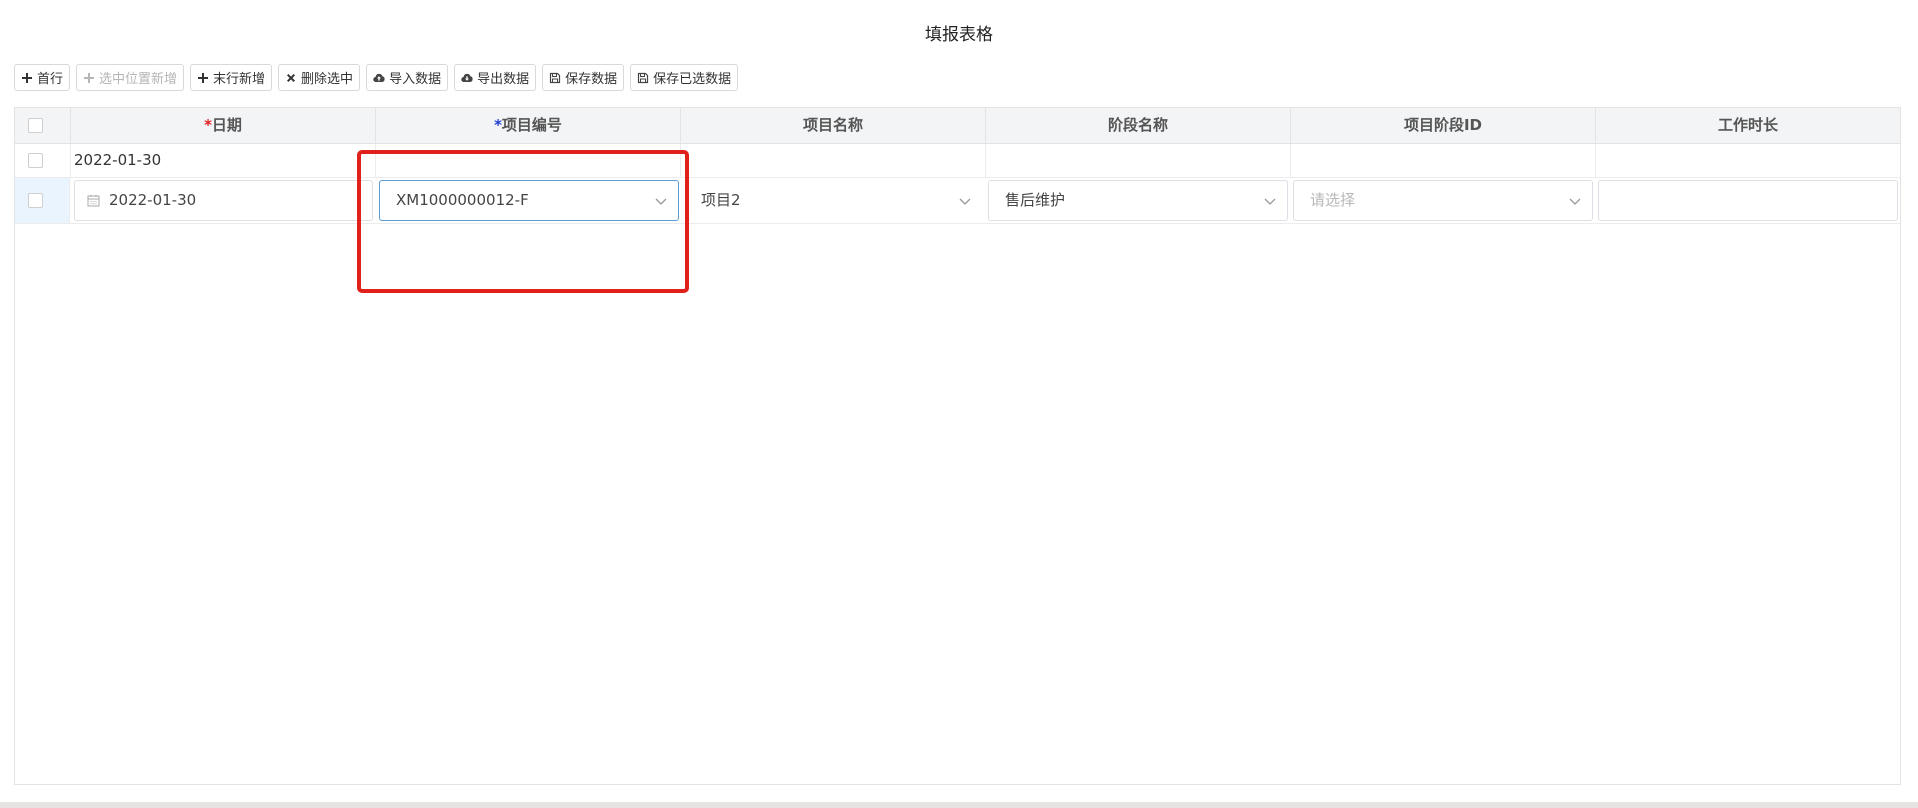 The height and width of the screenshot is (808, 1918). Describe the element at coordinates (959, 35) in the screenshot. I see `page-title: 填报表格` at that location.